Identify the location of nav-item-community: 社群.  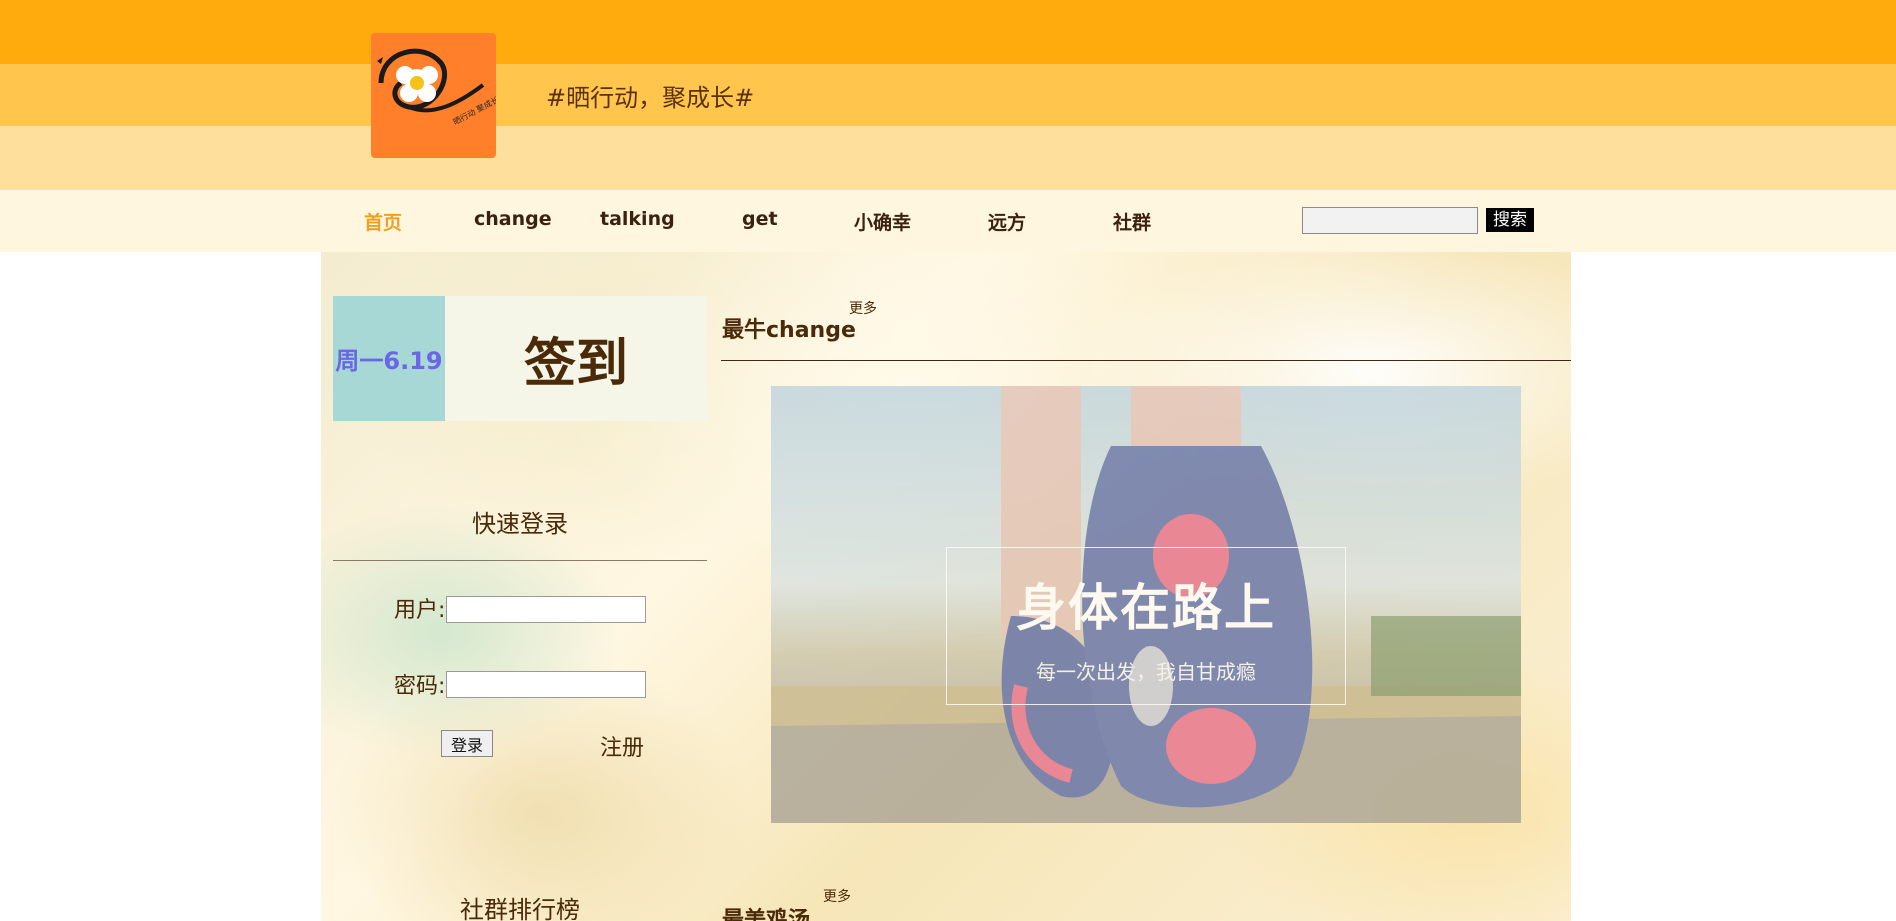
(1132, 221).